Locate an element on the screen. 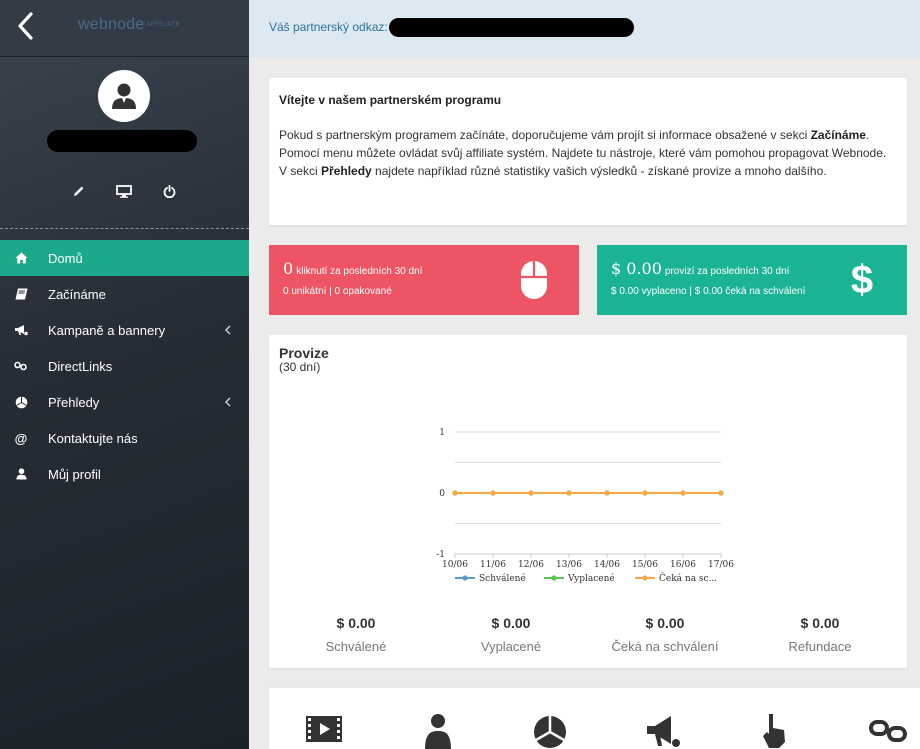 The width and height of the screenshot is (920, 749). sidebar-item-label: DirectLinks is located at coordinates (80, 366).